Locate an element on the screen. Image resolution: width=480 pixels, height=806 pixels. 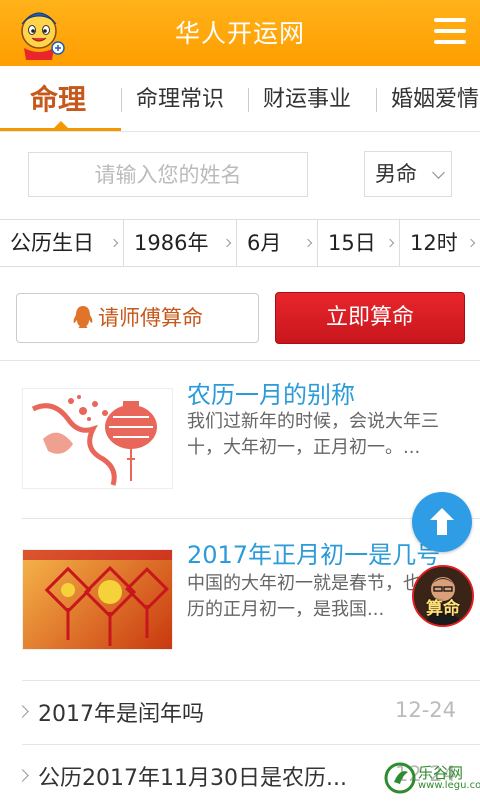
scroll-to-top-button is located at coordinates (442, 522).